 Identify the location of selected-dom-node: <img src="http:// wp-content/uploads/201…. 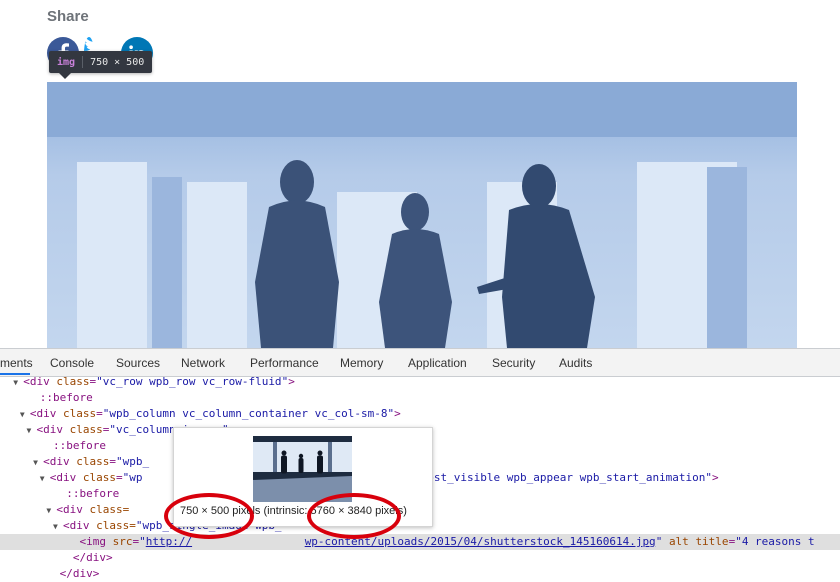
(420, 542).